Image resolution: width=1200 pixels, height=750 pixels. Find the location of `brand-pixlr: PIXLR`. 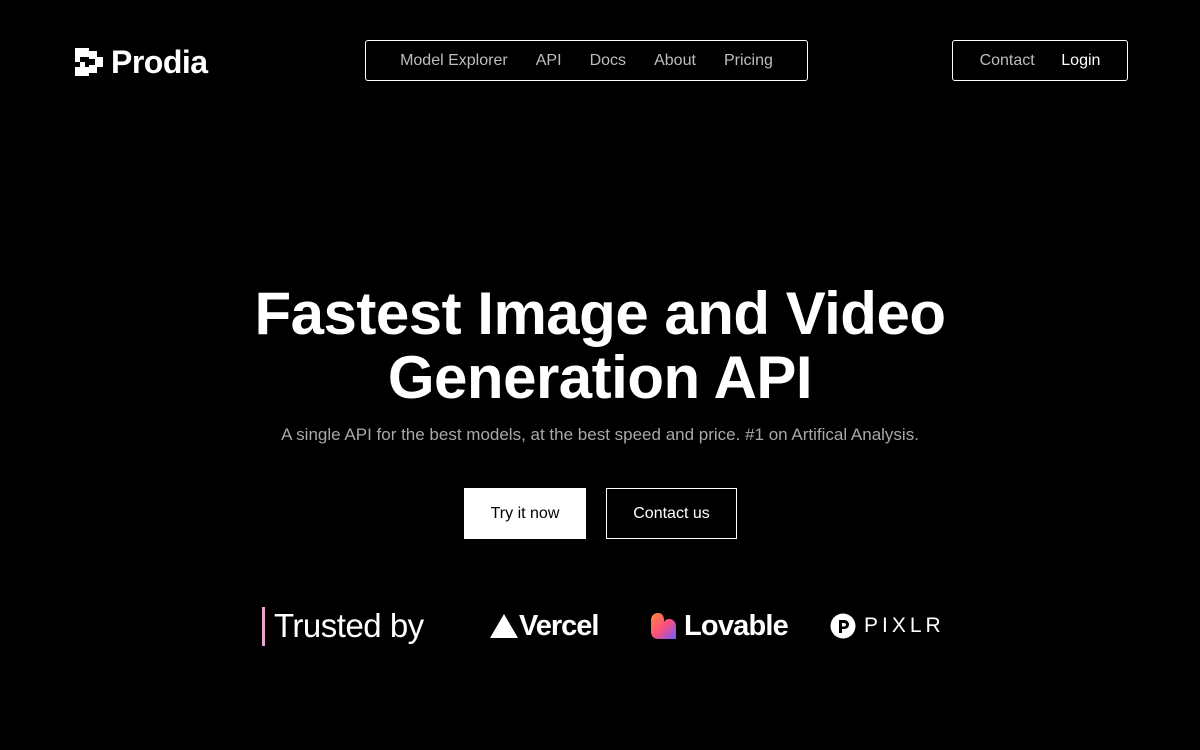

brand-pixlr: PIXLR is located at coordinates (887, 626).